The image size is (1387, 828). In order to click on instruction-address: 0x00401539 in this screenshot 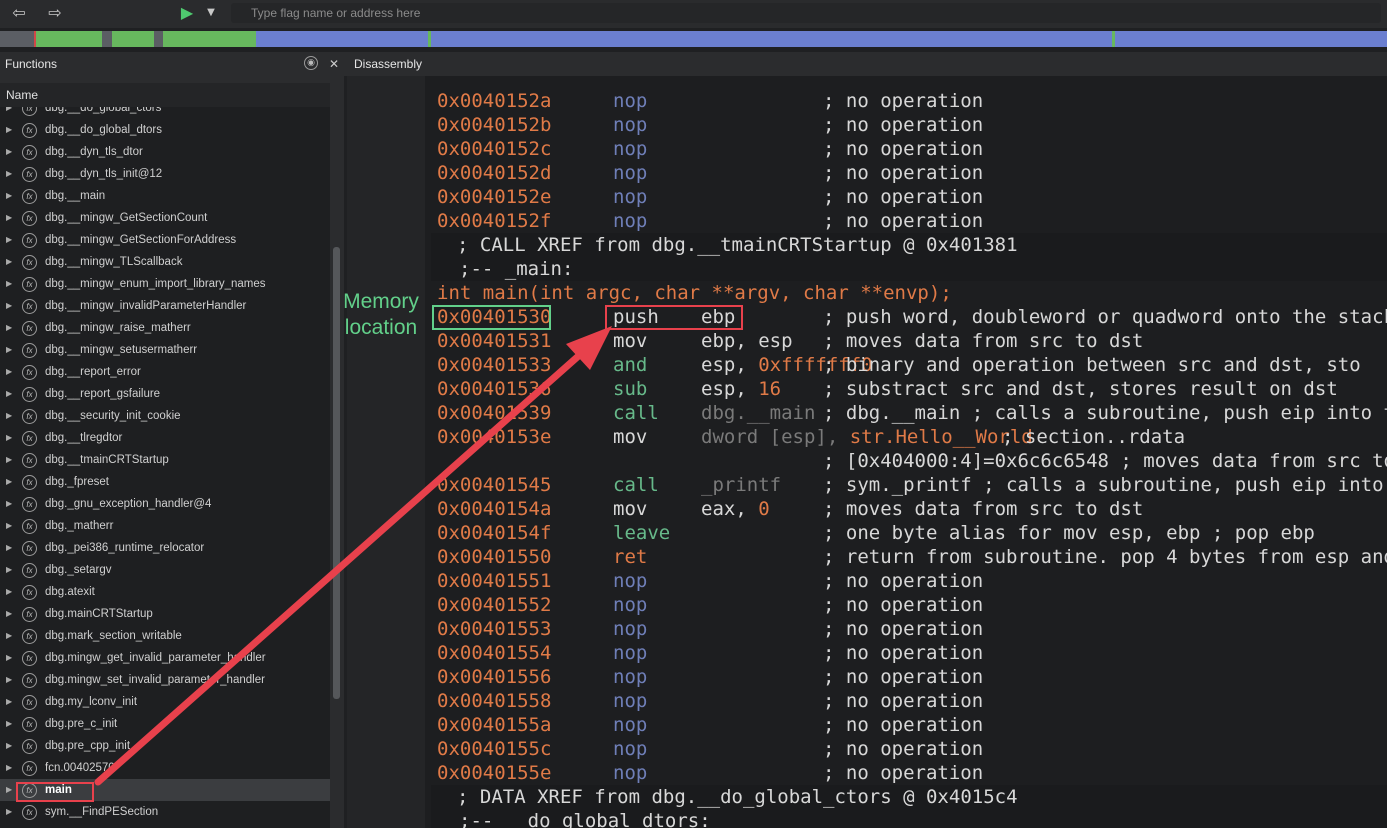, I will do `click(494, 413)`.